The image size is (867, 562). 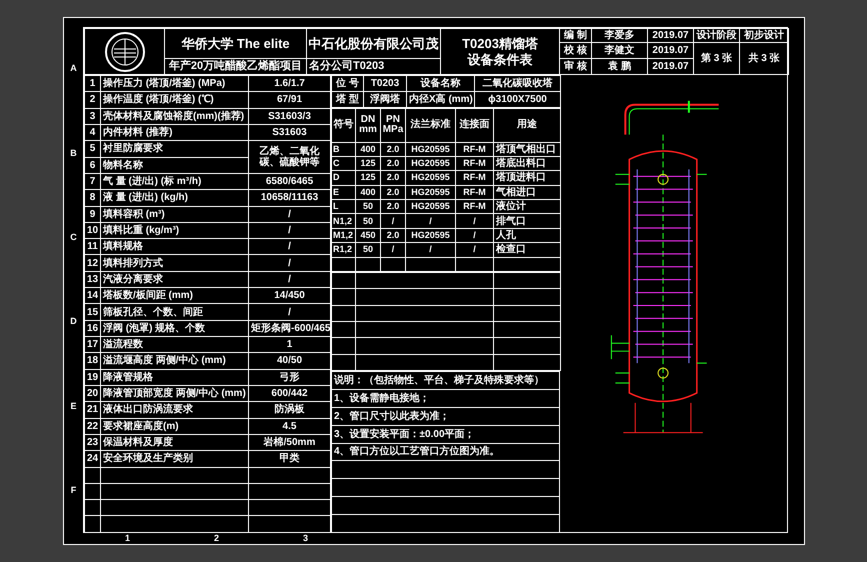 I want to click on row-number: 12, so click(x=92, y=263).